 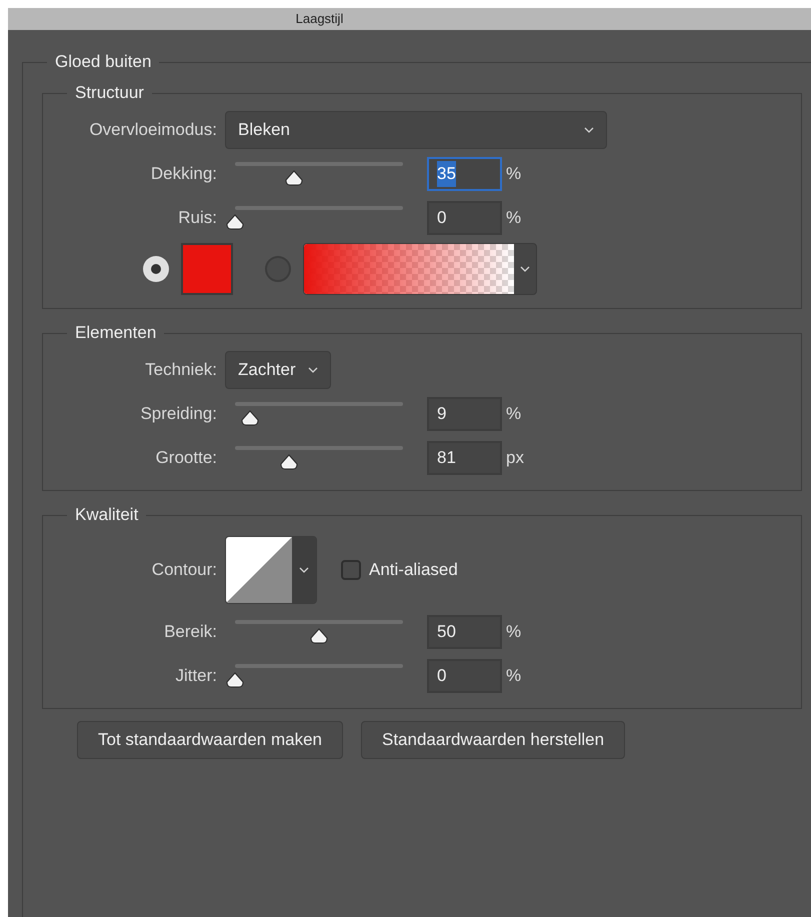 I want to click on field-label: Ruis:, so click(x=197, y=218).